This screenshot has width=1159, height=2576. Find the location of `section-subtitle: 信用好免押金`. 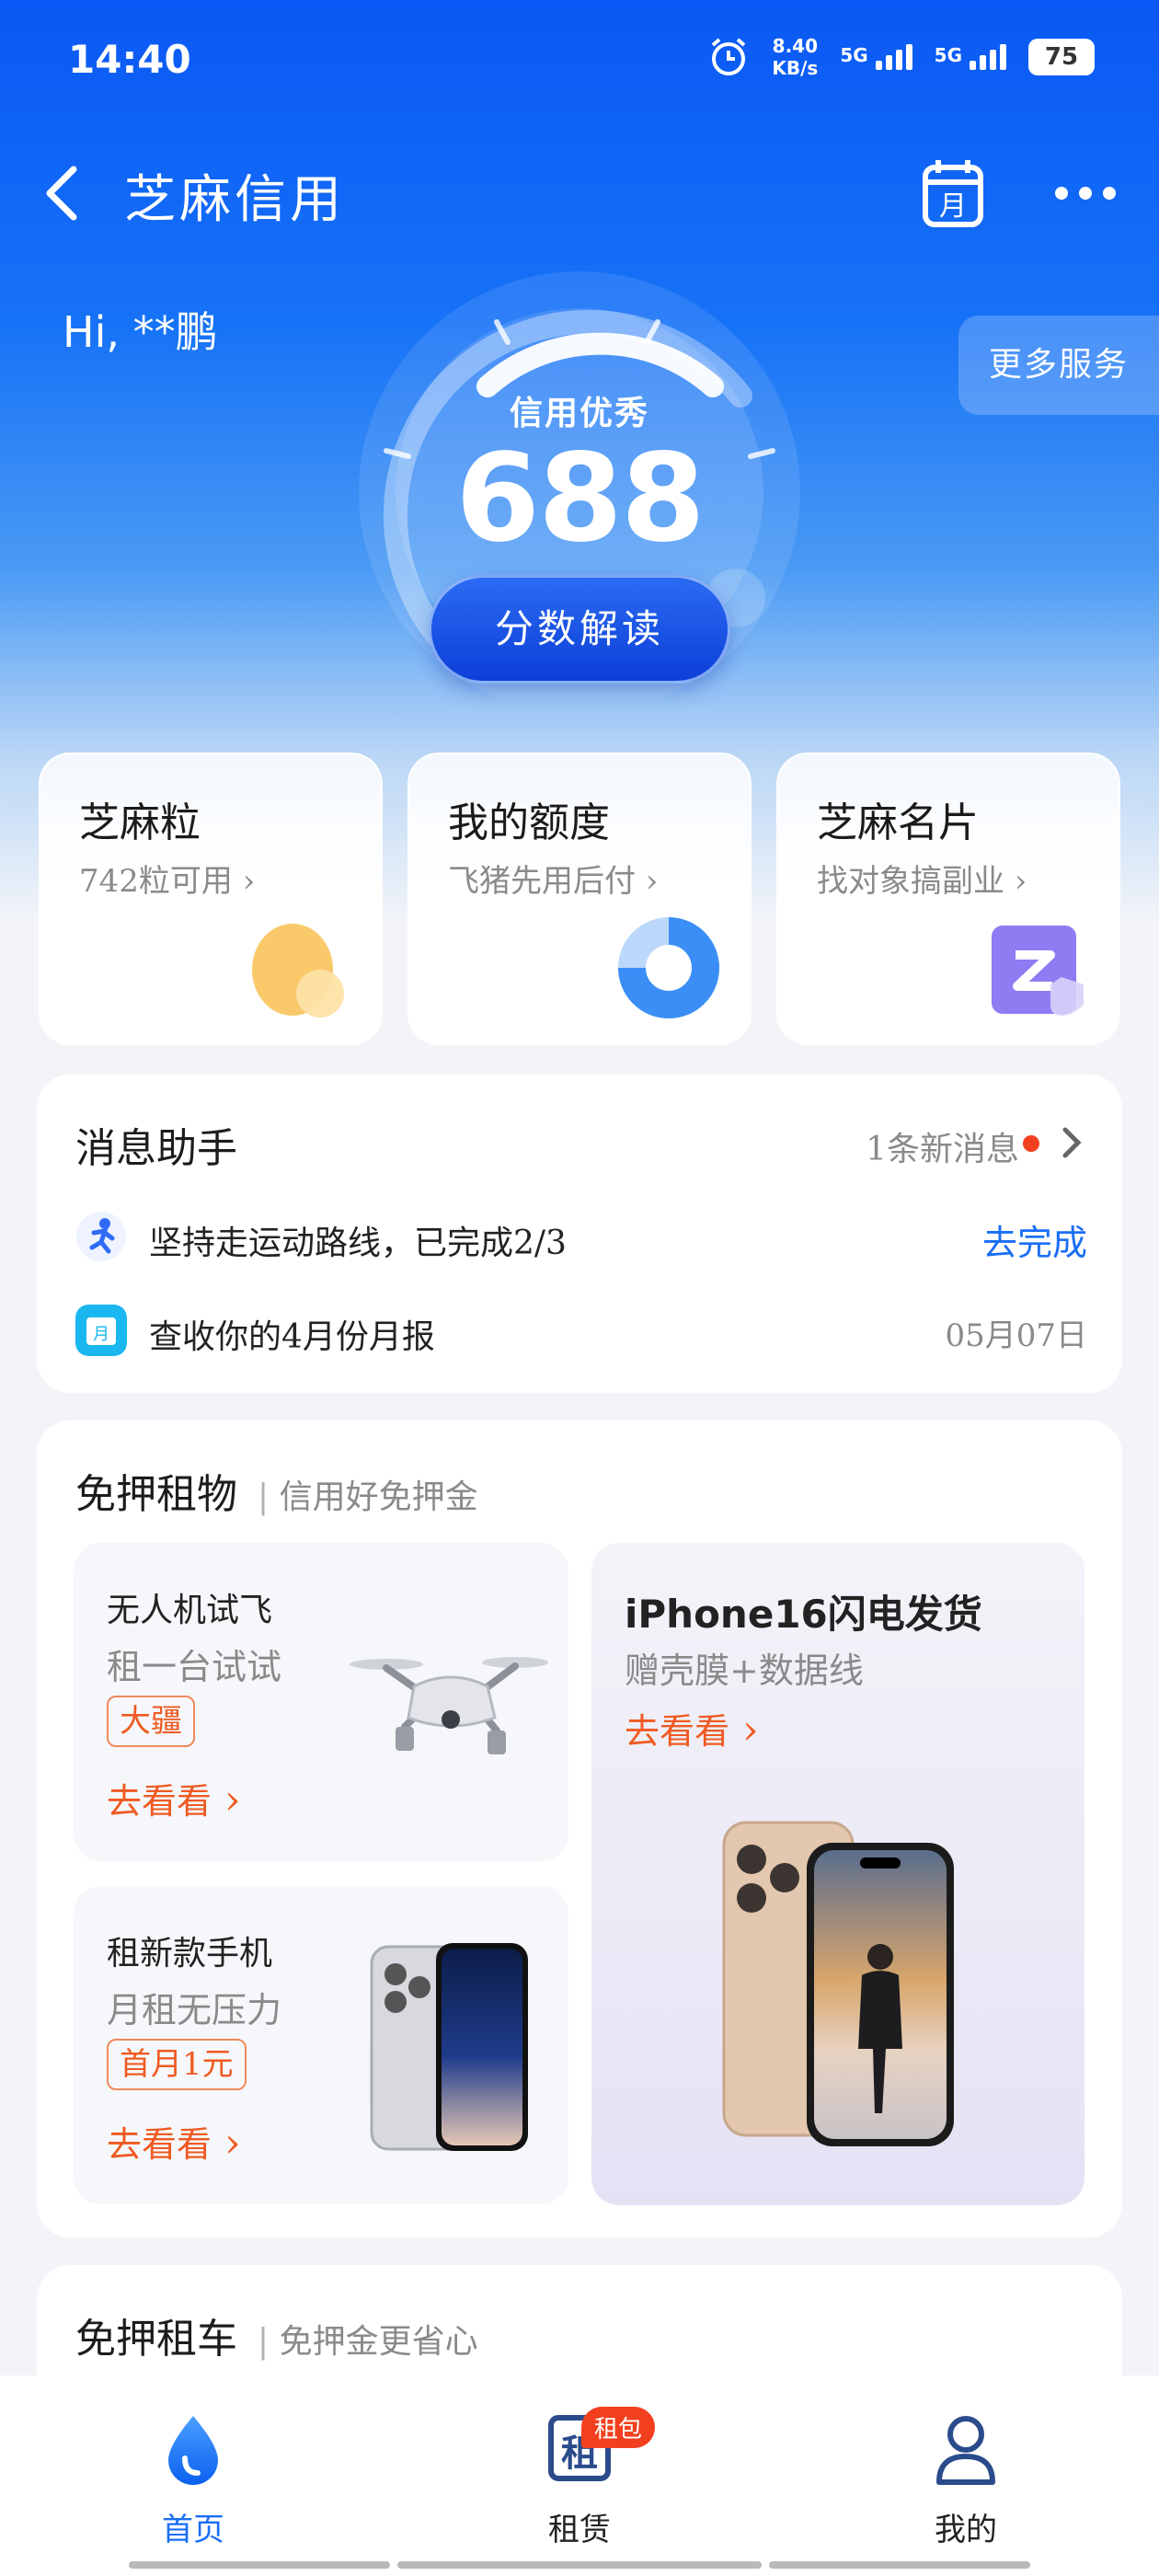

section-subtitle: 信用好免押金 is located at coordinates (368, 1494).